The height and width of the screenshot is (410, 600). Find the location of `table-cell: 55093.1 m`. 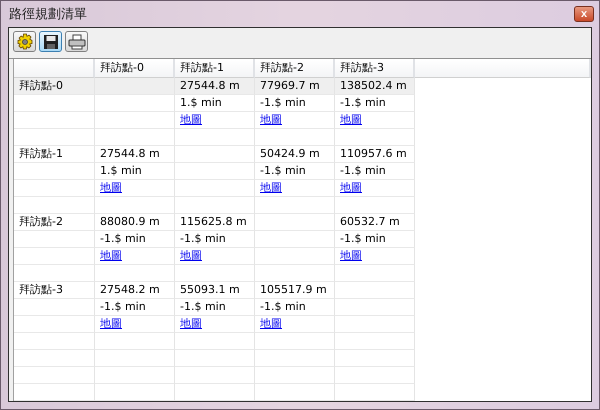

table-cell: 55093.1 m is located at coordinates (215, 290).